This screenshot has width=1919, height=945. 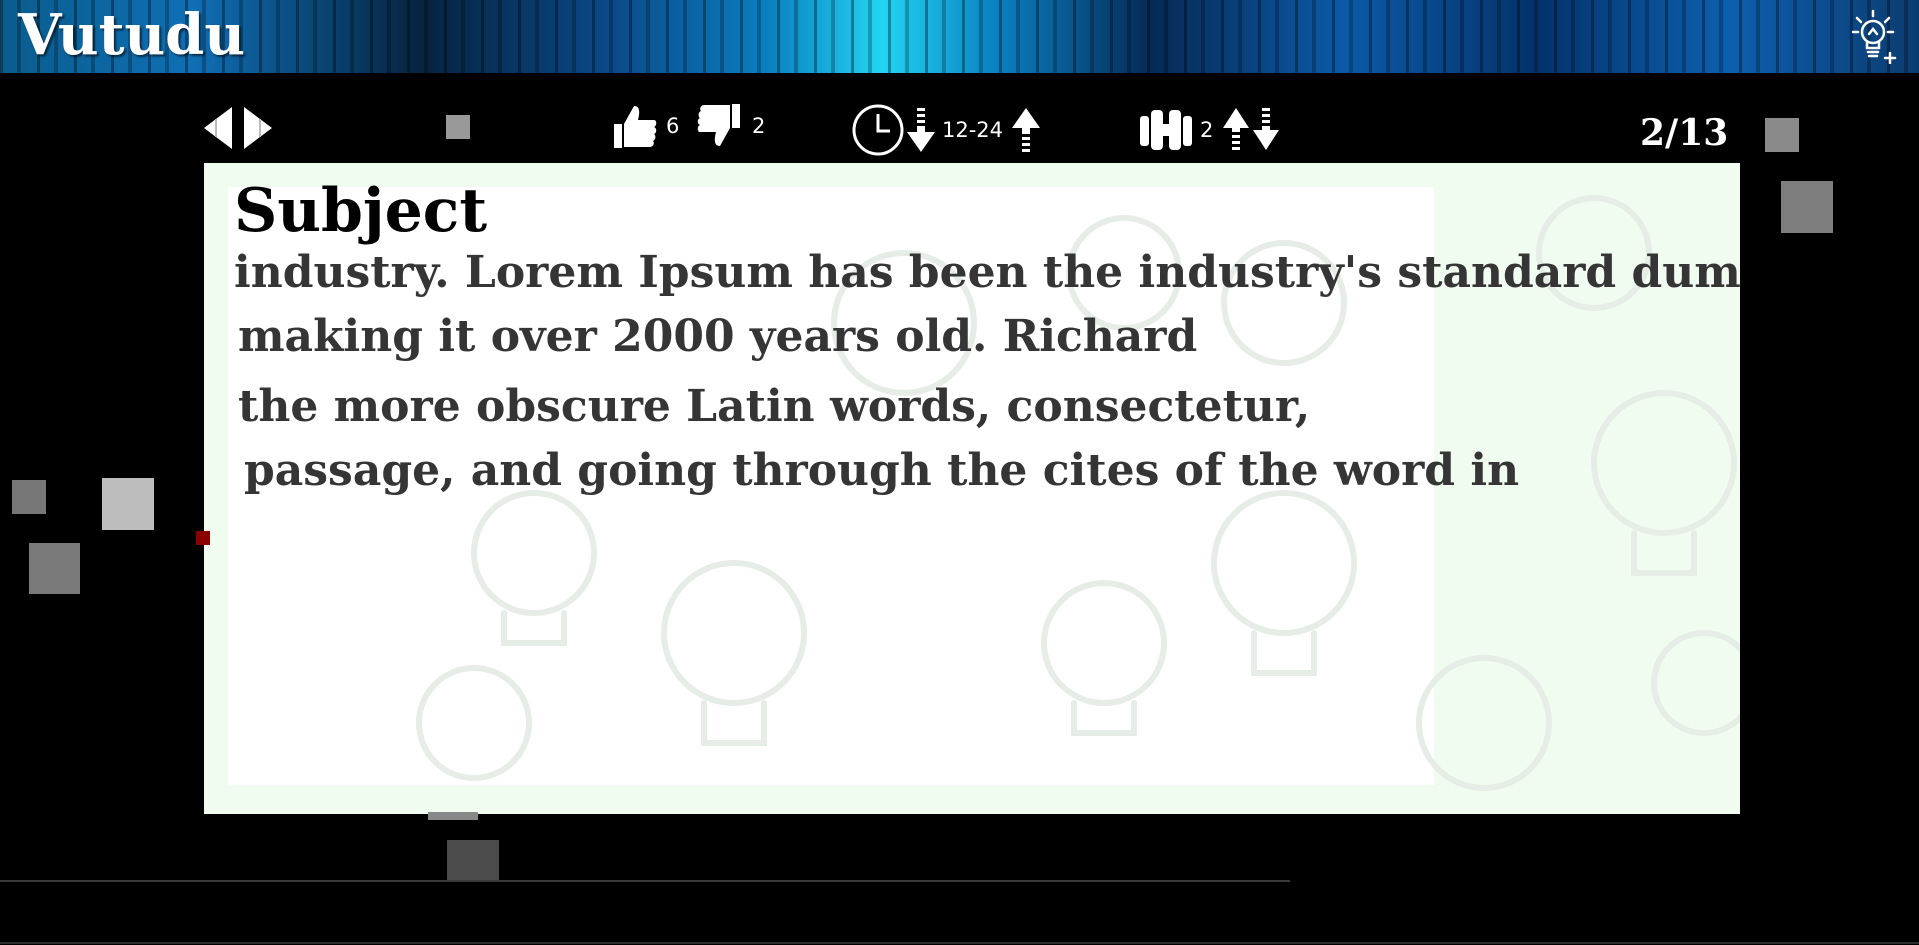 What do you see at coordinates (361, 211) in the screenshot?
I see `card-subject-title: Subject` at bounding box center [361, 211].